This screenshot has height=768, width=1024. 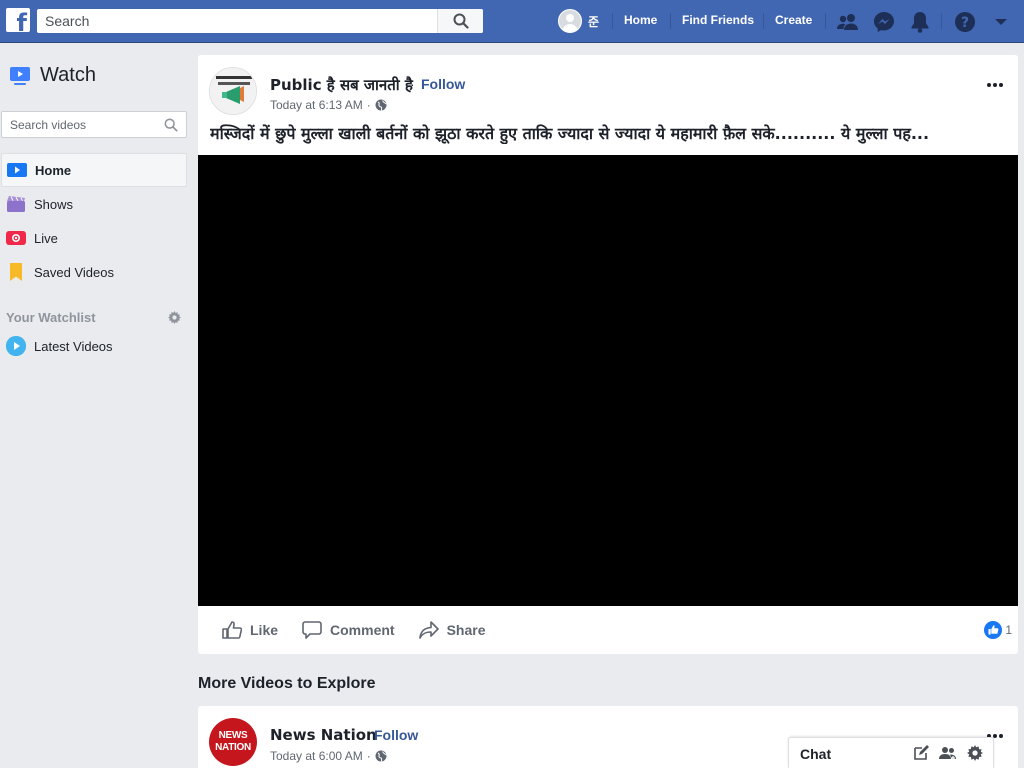 I want to click on watch-header: Watch, so click(x=52, y=75).